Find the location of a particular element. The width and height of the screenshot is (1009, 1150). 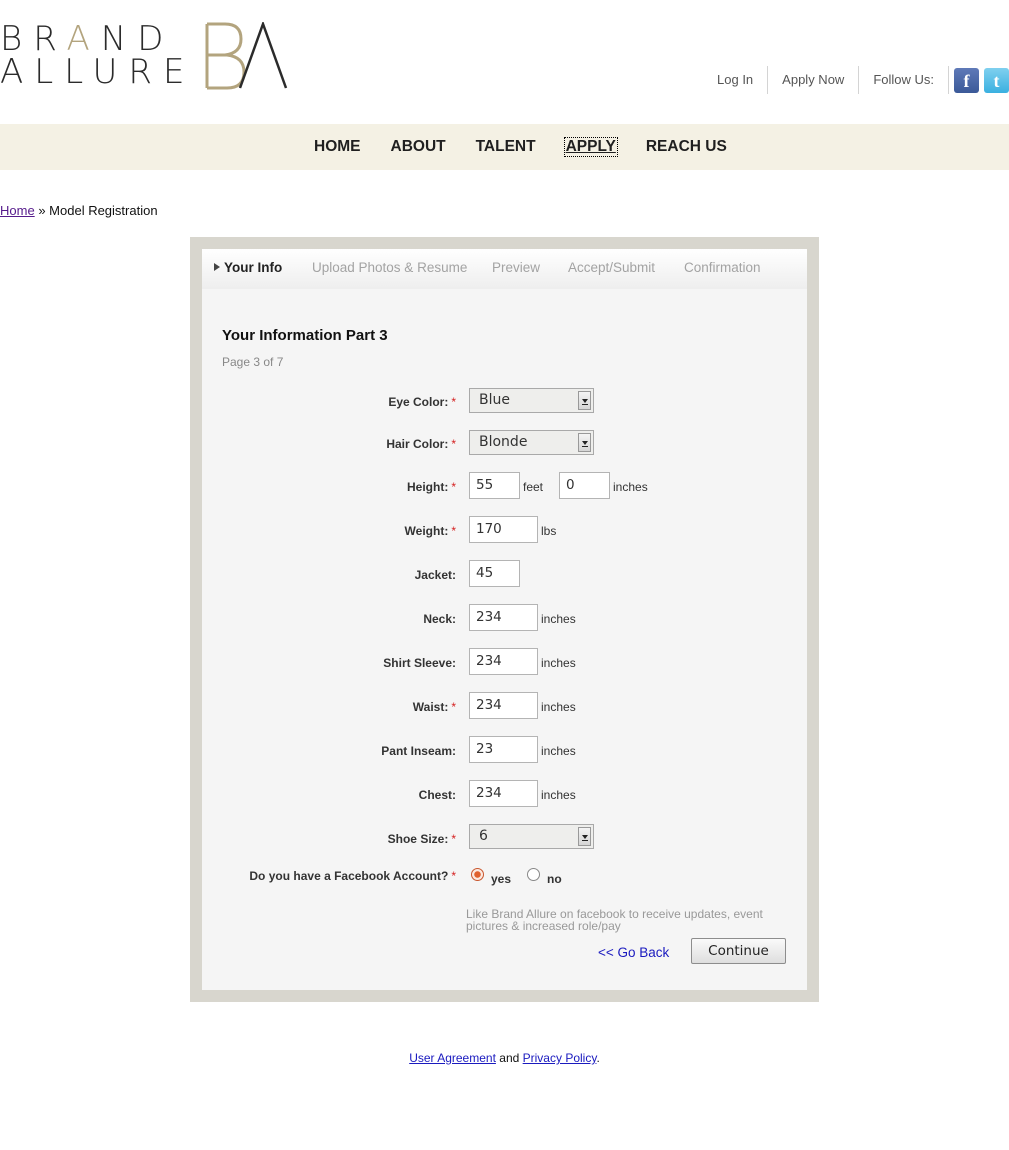

privacy-policy-link: Privacy Policy is located at coordinates (560, 1058).